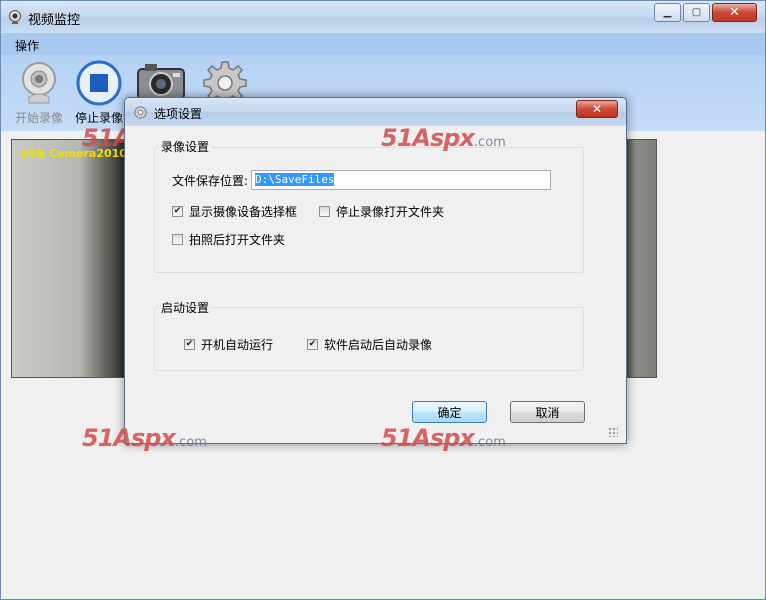 The height and width of the screenshot is (600, 766). I want to click on webcam-icon, so click(39, 83).